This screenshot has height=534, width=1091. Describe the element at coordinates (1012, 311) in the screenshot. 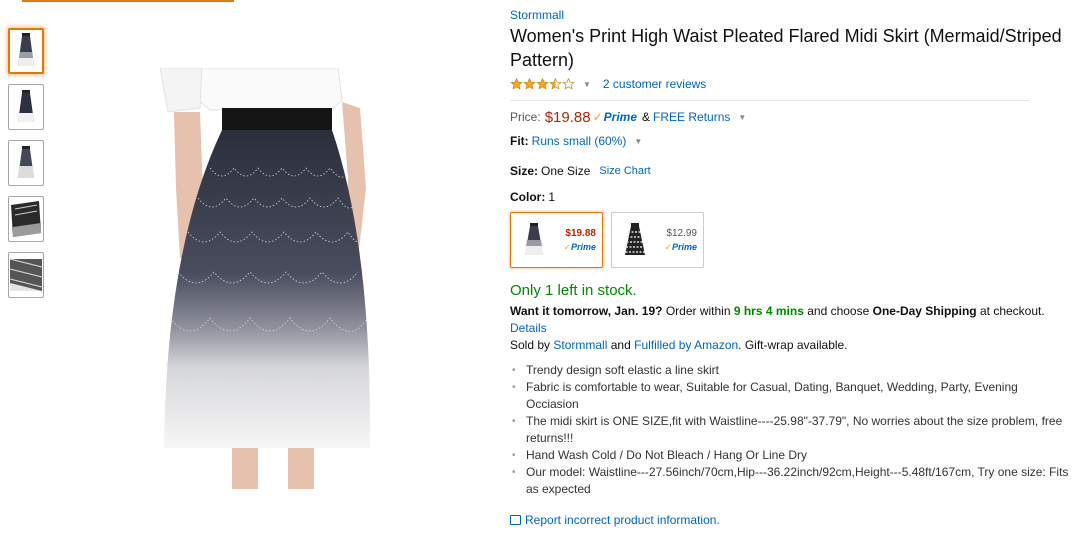

I see `at-checkout-text: at checkout.` at that location.